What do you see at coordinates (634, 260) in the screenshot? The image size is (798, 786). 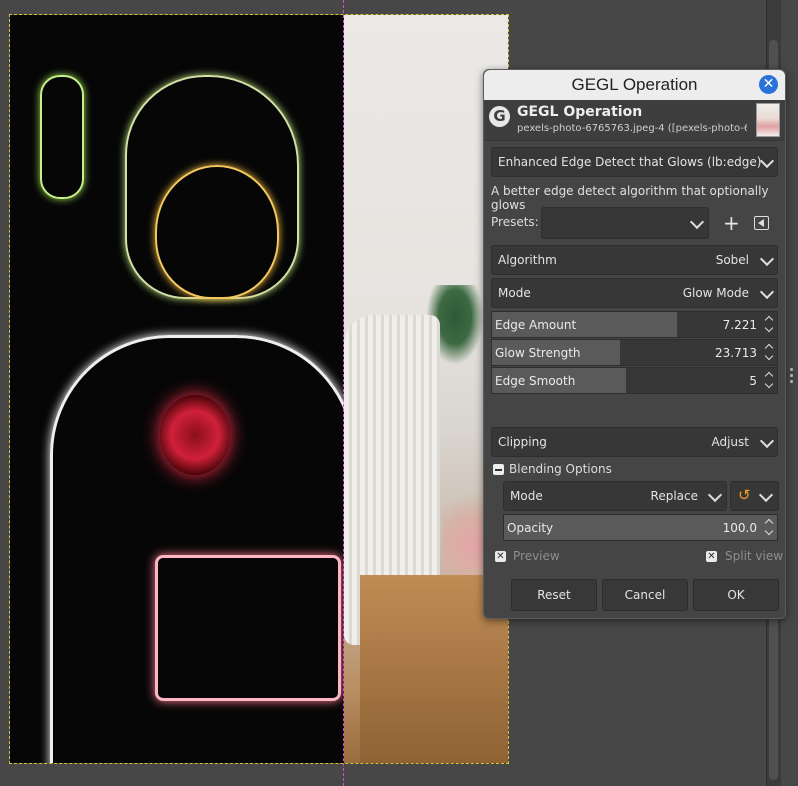 I see `algorithm-select: Algorithm Sobel` at bounding box center [634, 260].